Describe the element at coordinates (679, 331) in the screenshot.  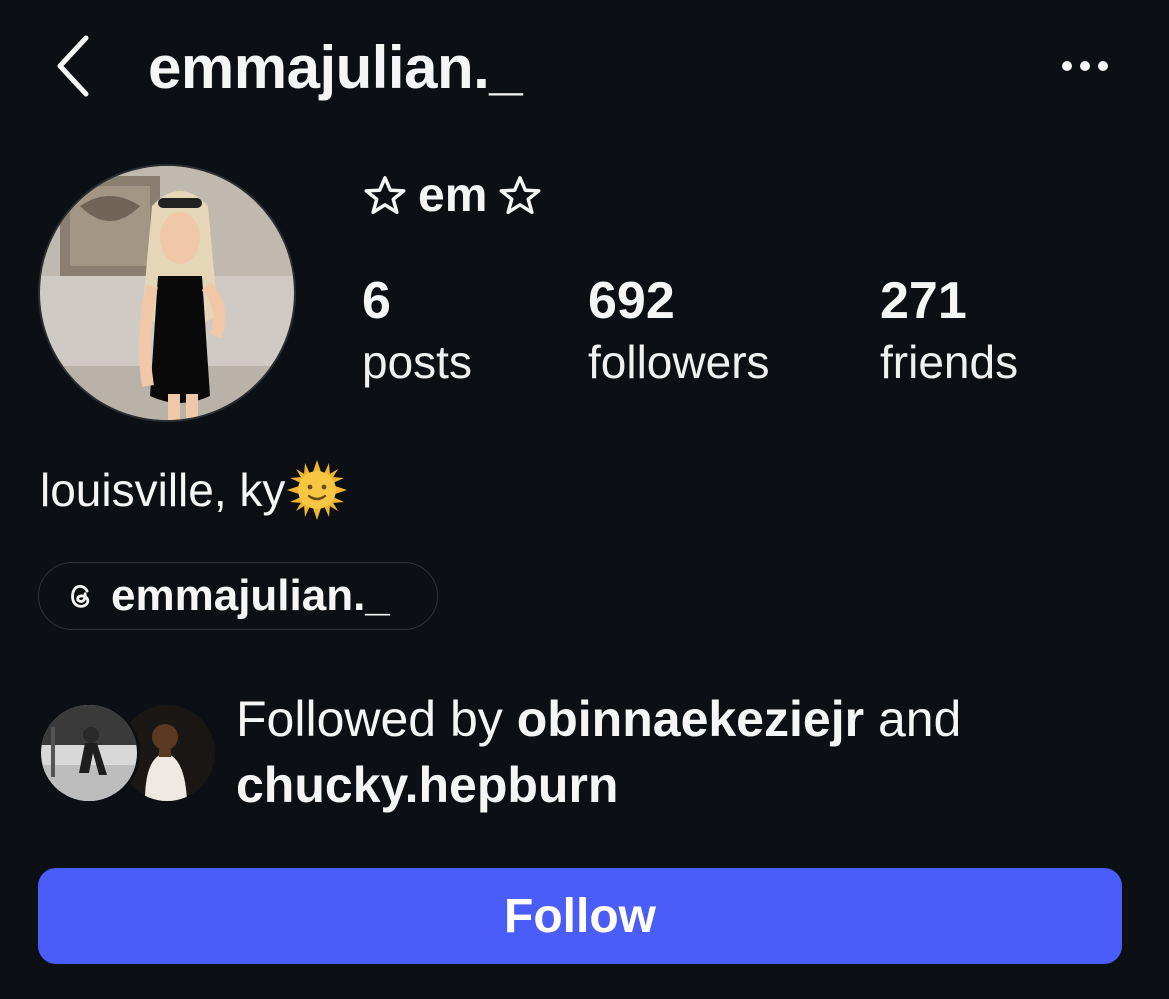
I see `followers-stat: 692 followers` at that location.